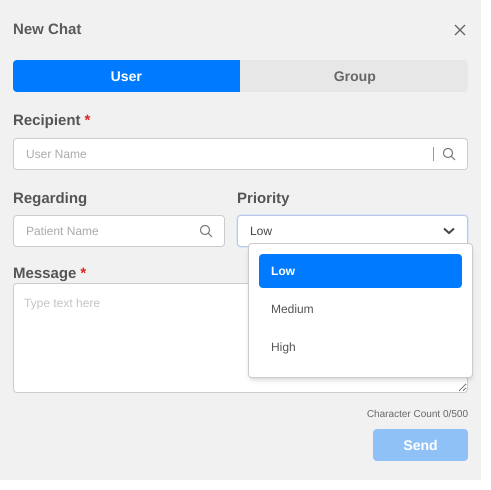 The height and width of the screenshot is (490, 491). I want to click on field-label: Recipient, so click(47, 120).